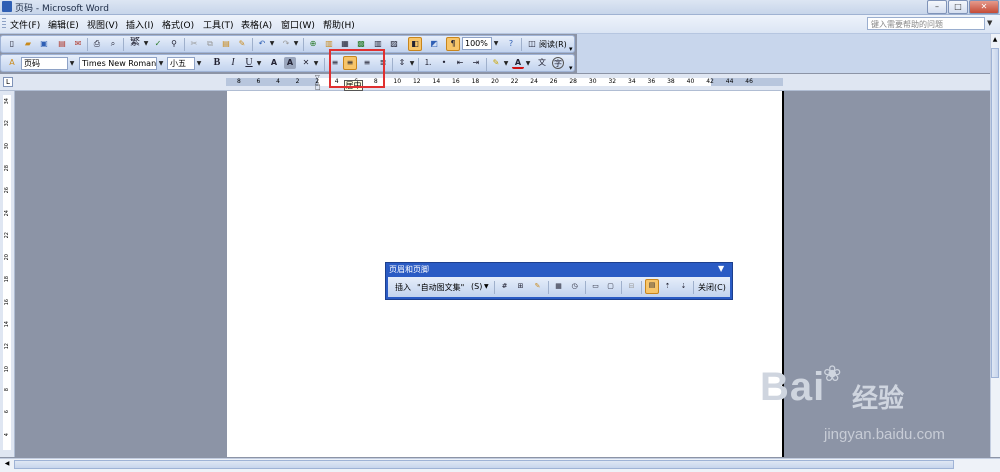  I want to click on minimize-button: –, so click(937, 7).